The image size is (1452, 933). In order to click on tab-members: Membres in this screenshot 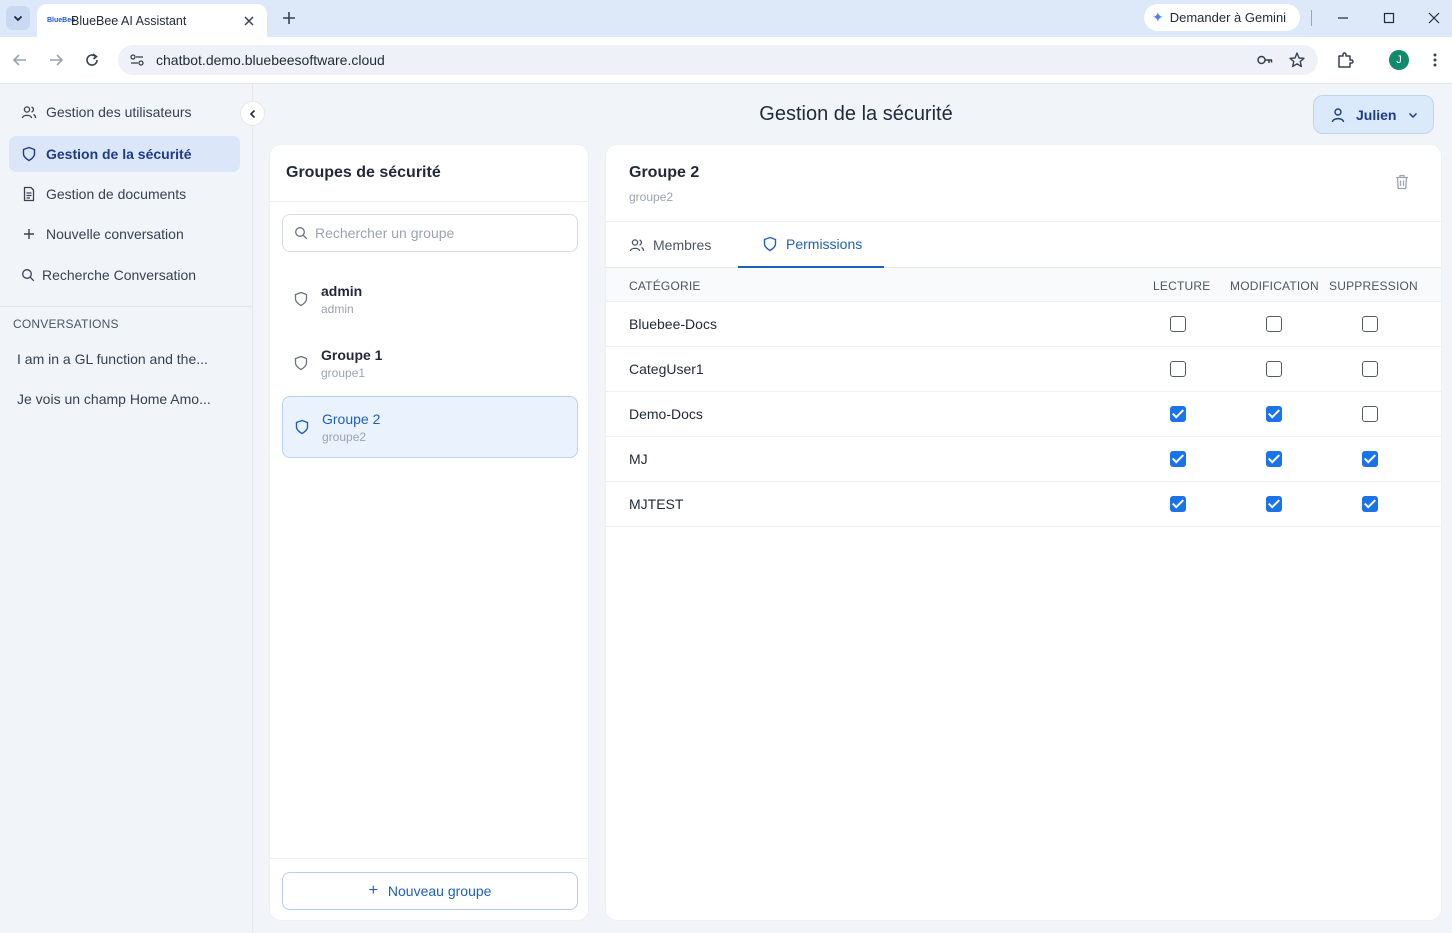, I will do `click(670, 245)`.